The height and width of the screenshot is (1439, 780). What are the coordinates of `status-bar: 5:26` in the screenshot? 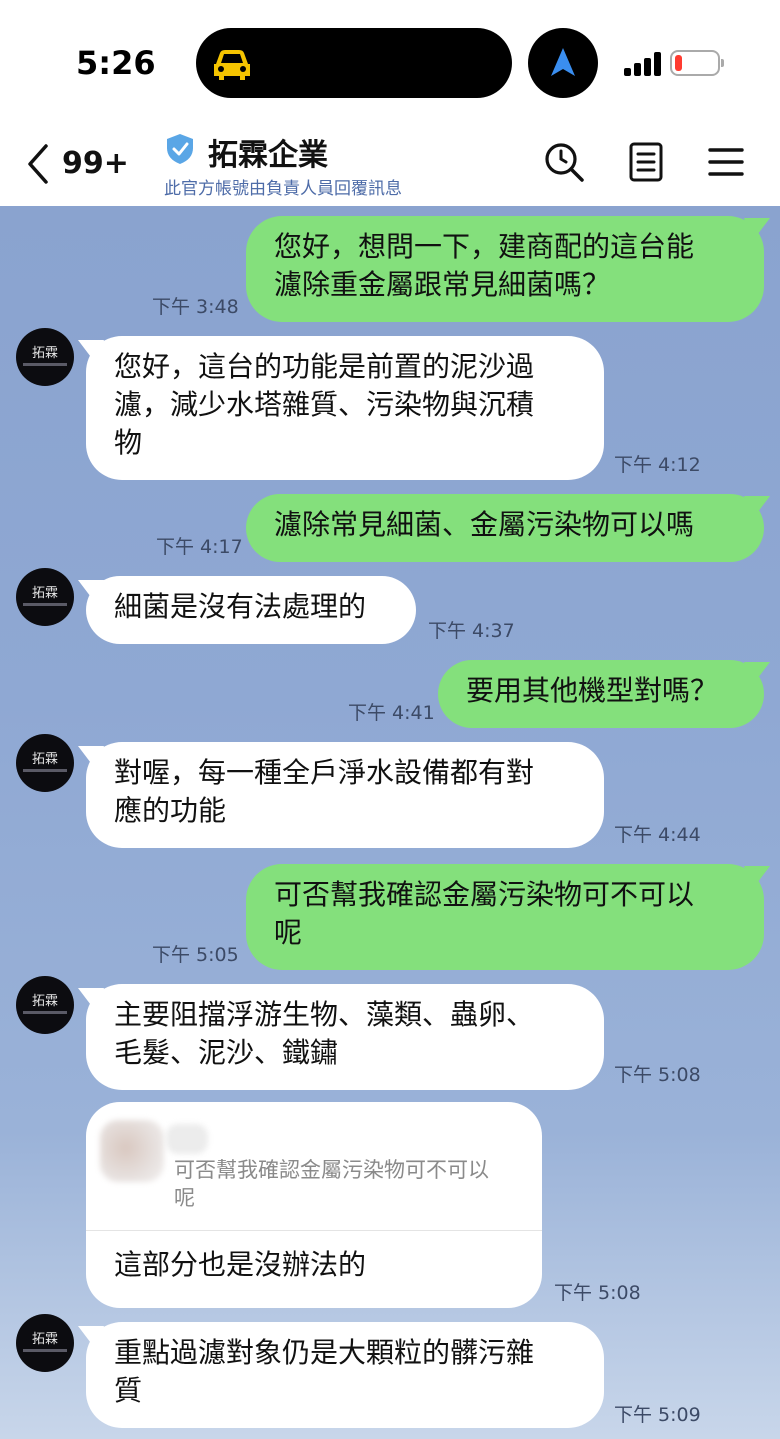 It's located at (390, 60).